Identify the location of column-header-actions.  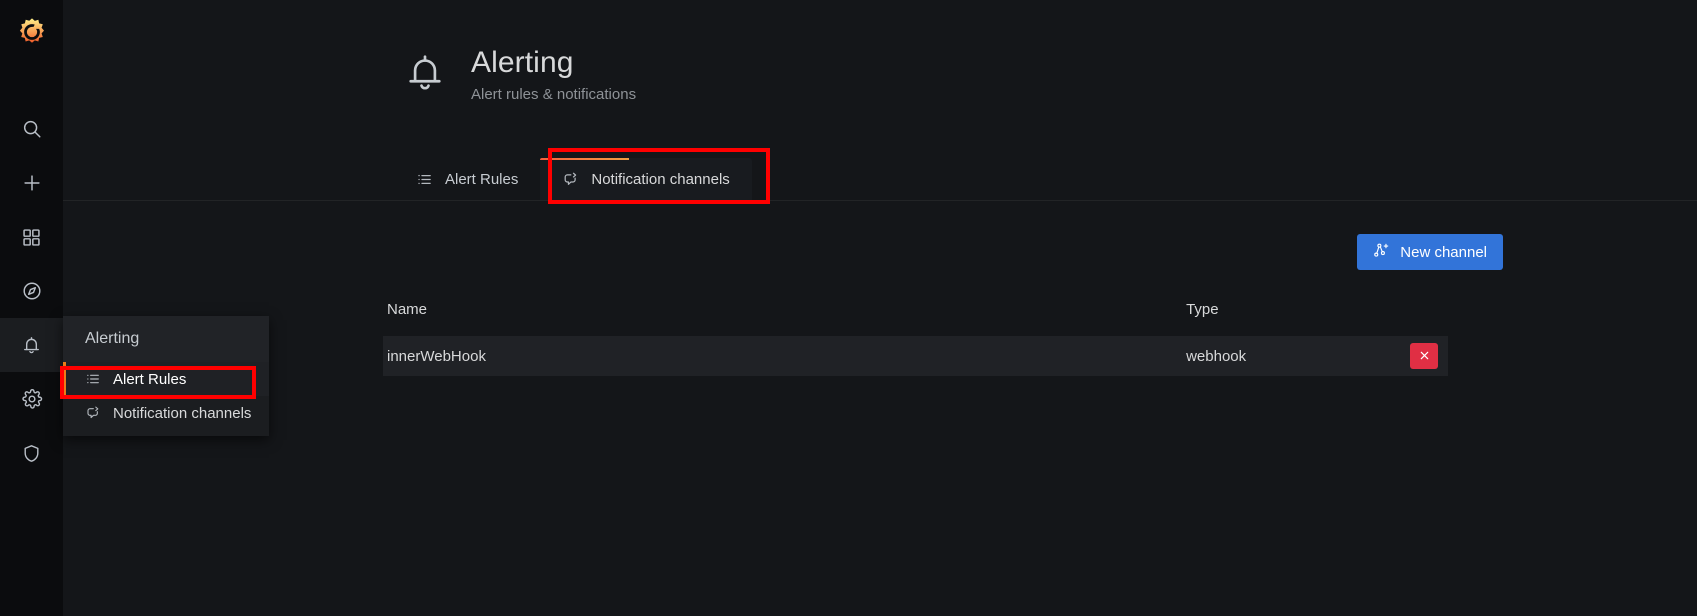
(1416, 318).